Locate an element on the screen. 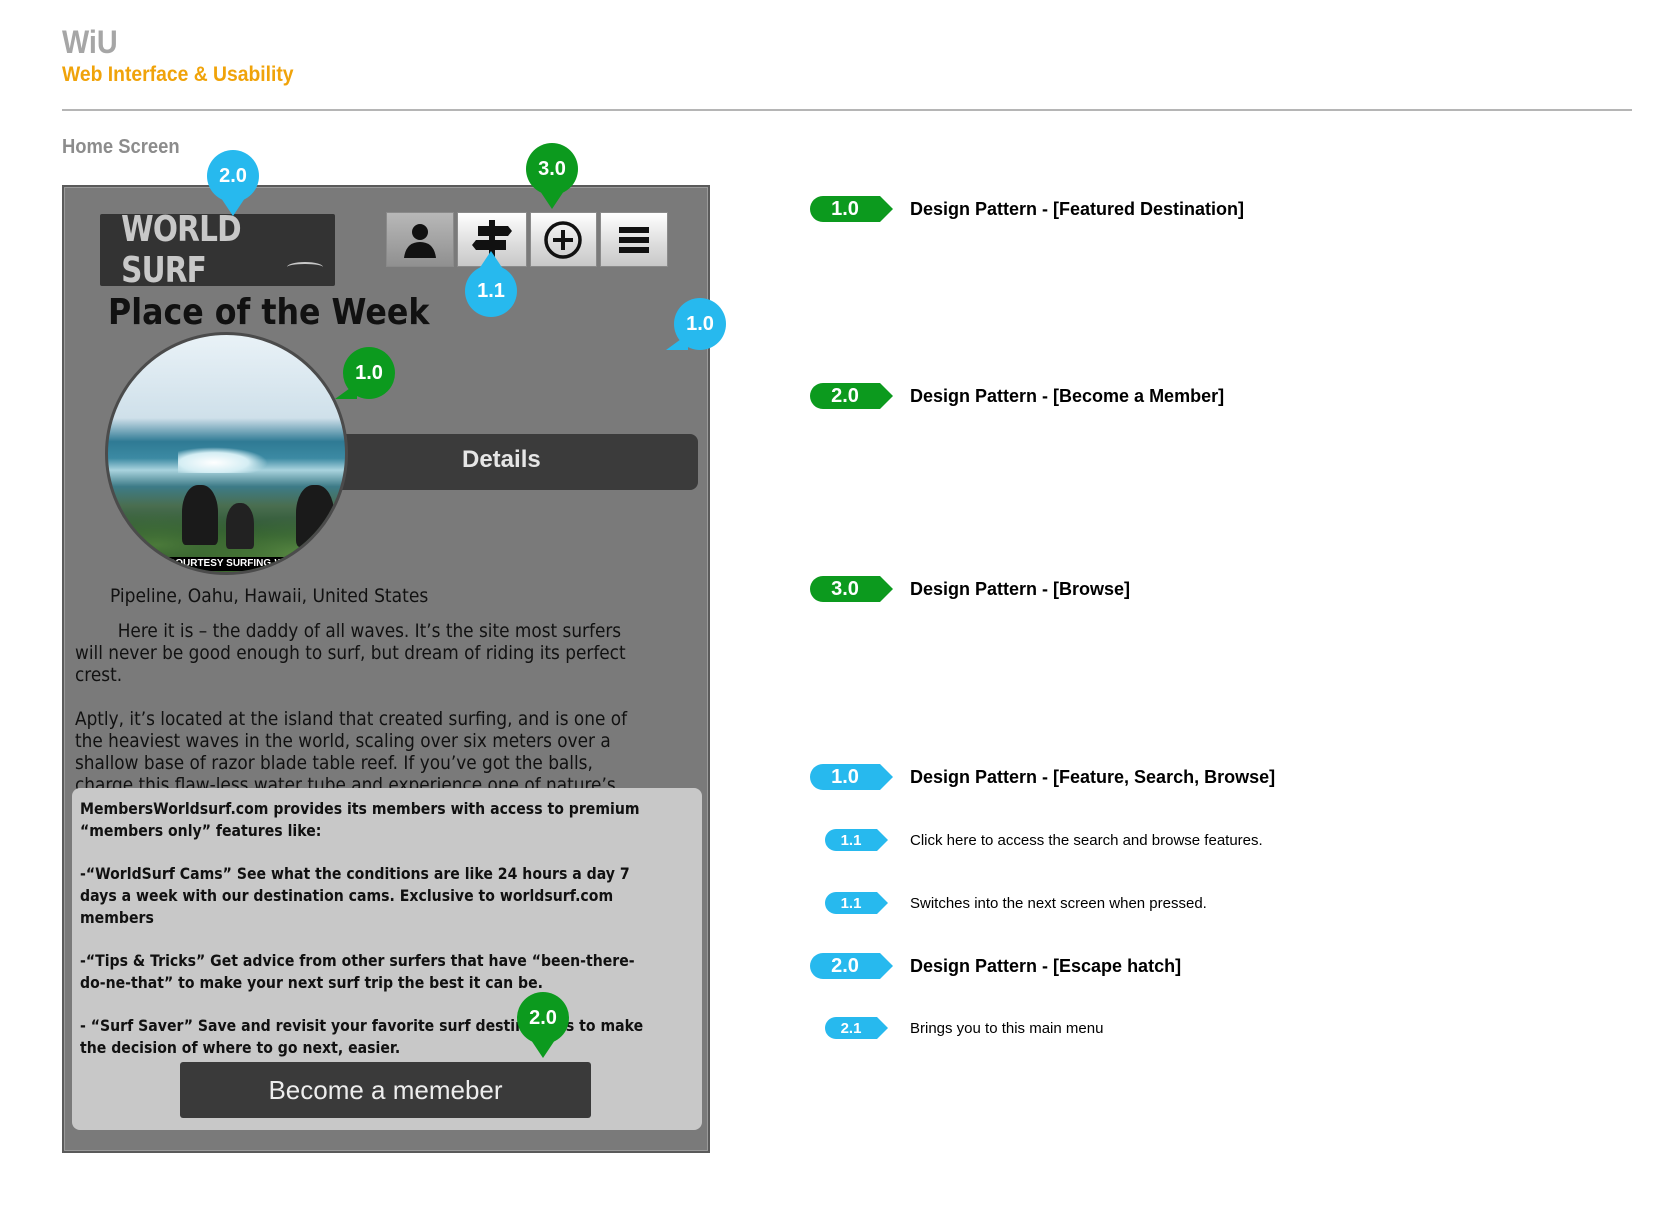  worldsurf-logo: WORLD SURF is located at coordinates (217, 250).